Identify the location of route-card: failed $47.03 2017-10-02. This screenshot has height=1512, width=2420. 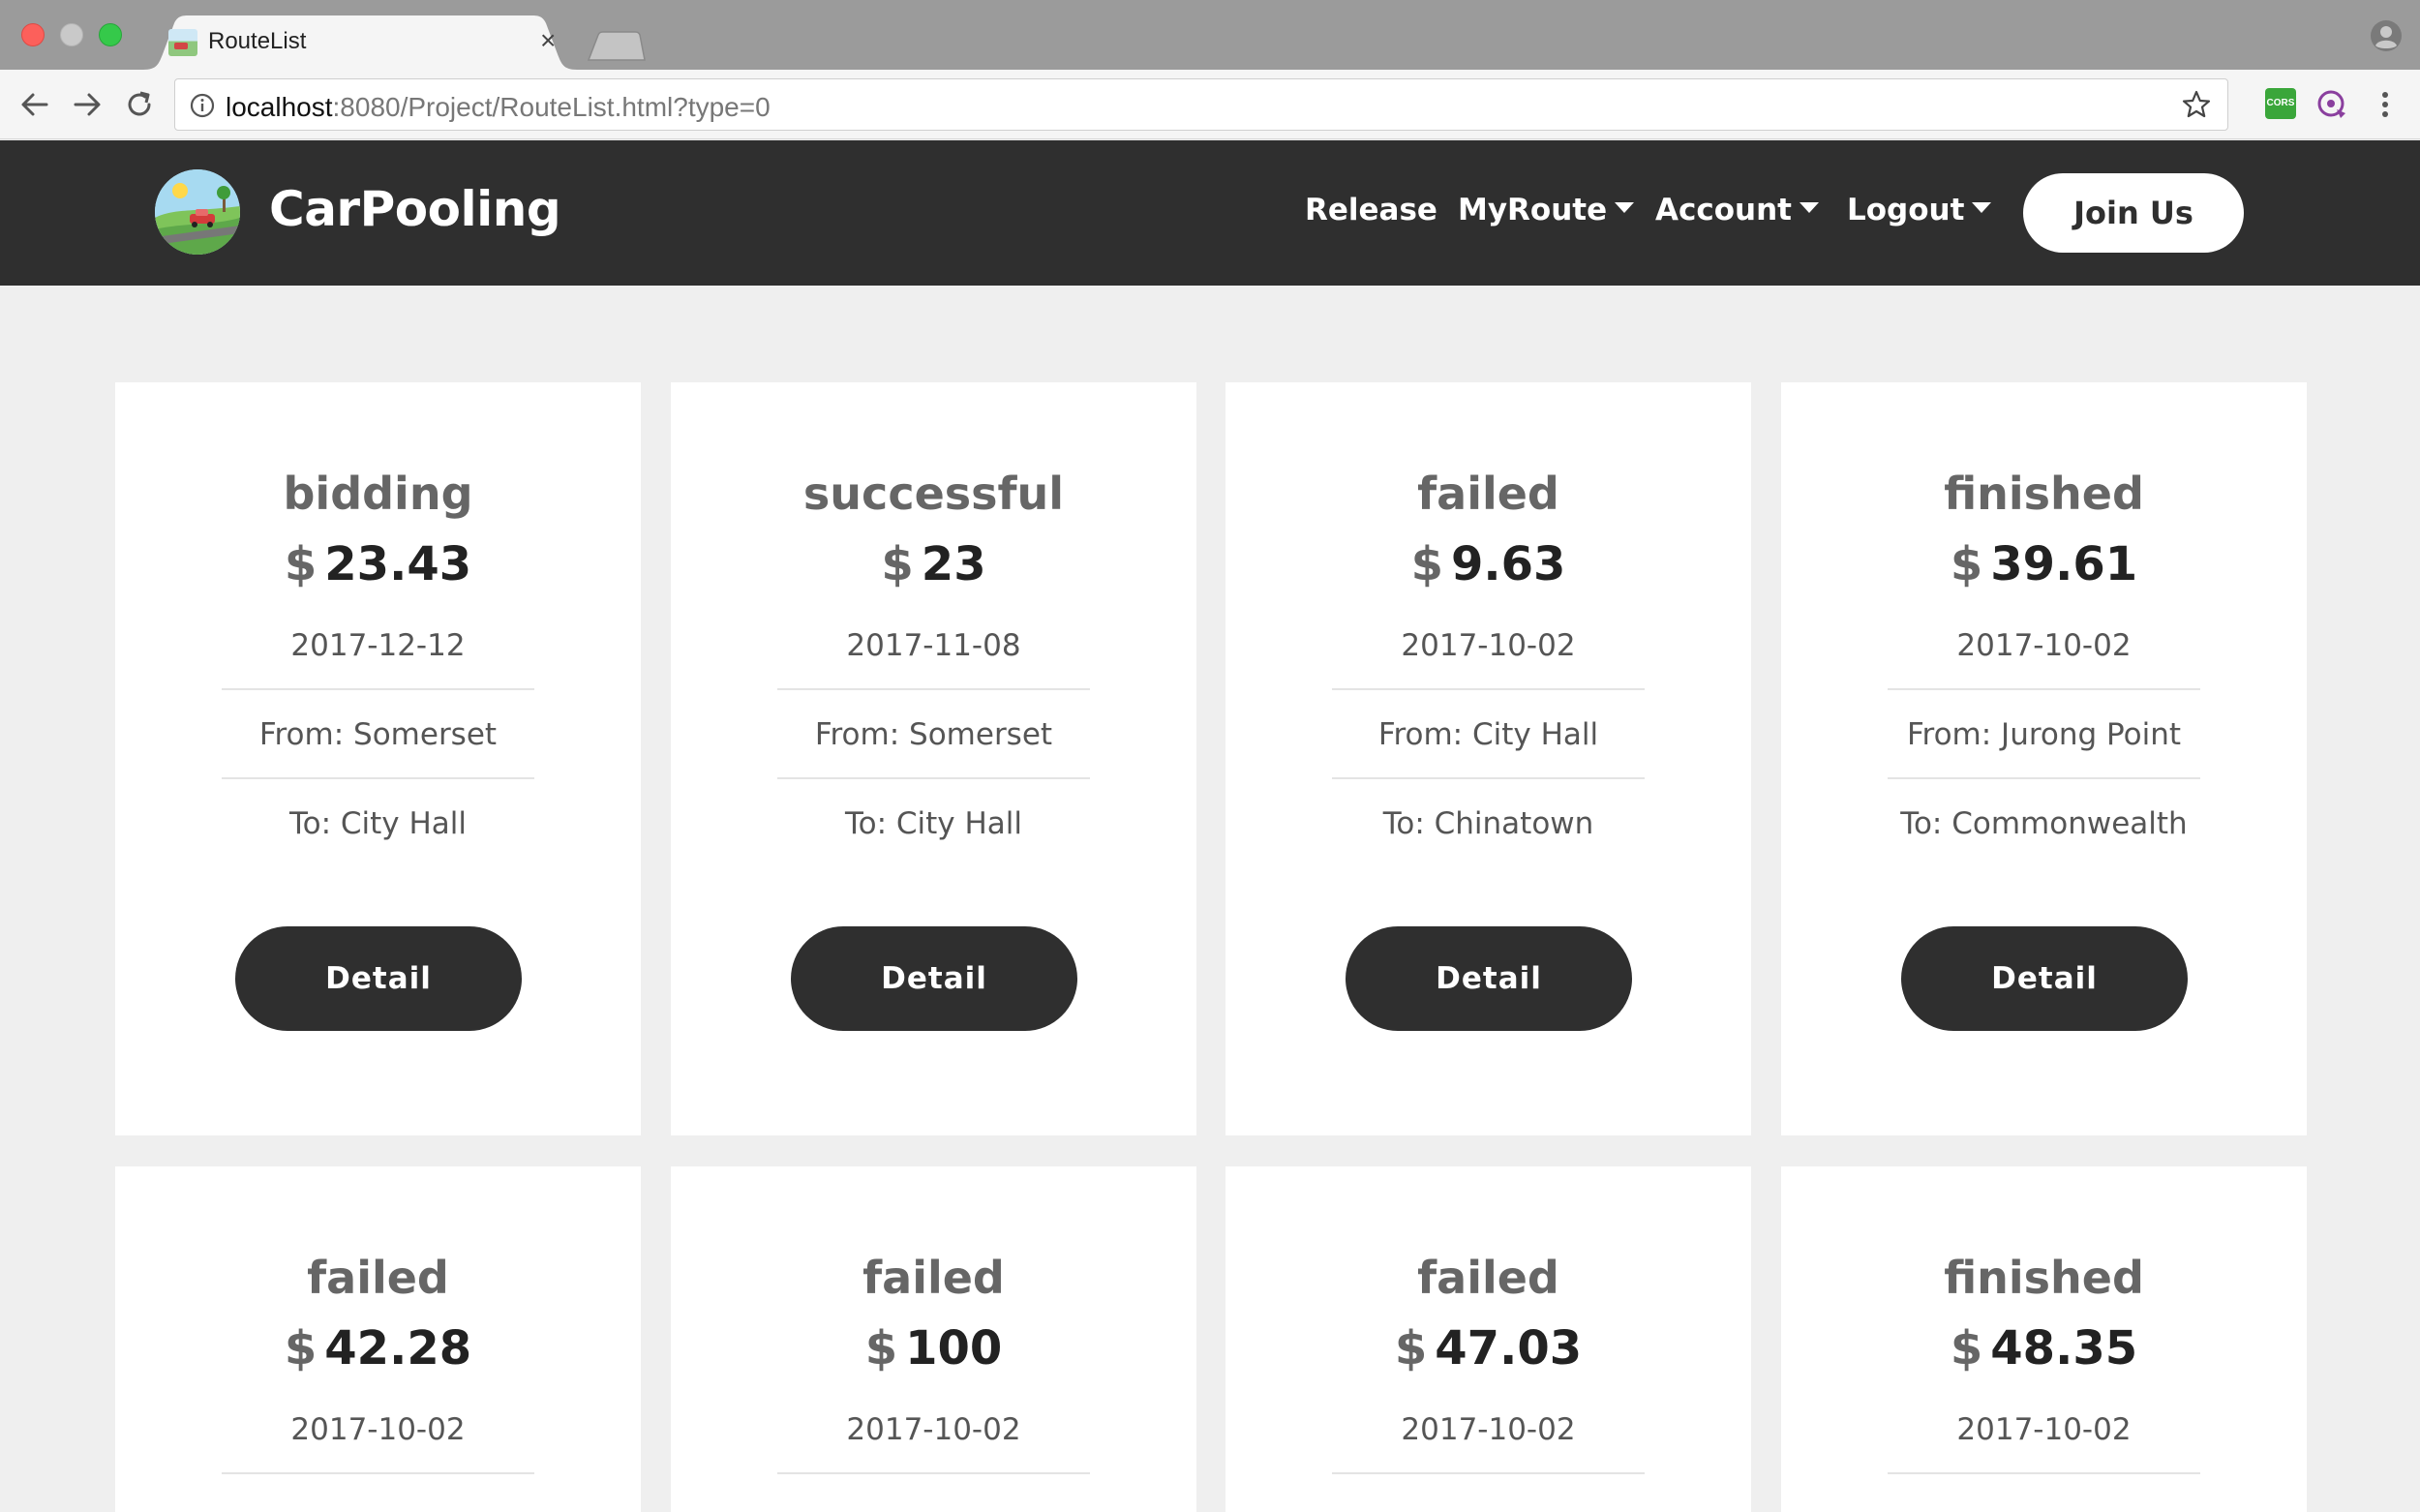
(1488, 1339).